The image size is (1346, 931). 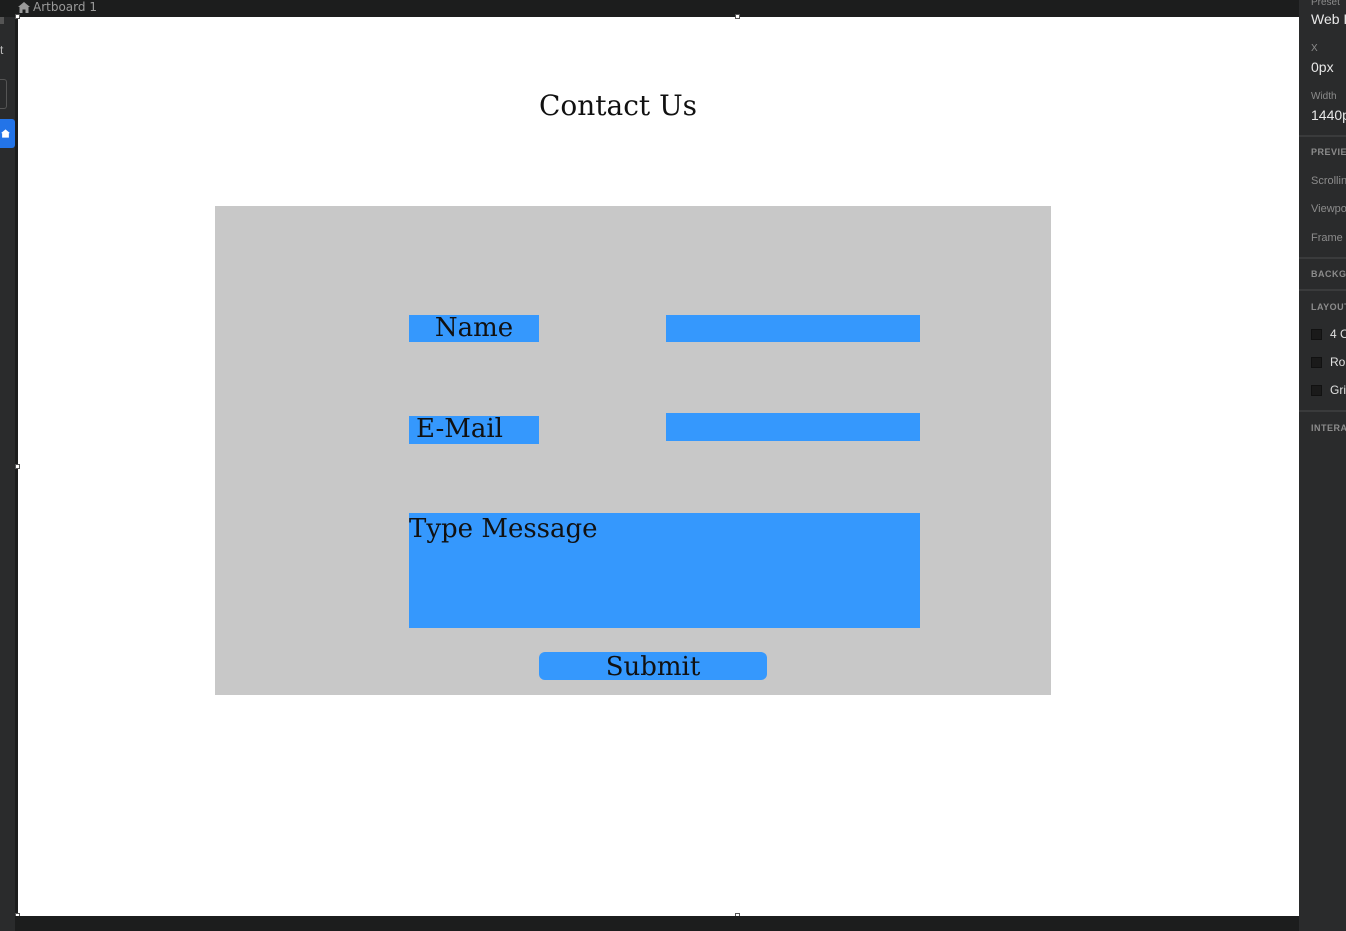 What do you see at coordinates (1338, 362) in the screenshot?
I see `layout-option-label: Ro` at bounding box center [1338, 362].